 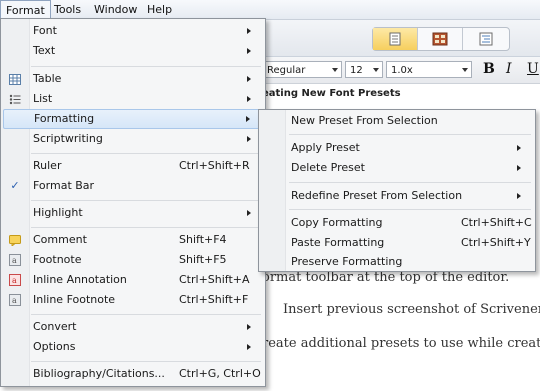 I want to click on menu-tools: Tools, so click(x=67, y=9).